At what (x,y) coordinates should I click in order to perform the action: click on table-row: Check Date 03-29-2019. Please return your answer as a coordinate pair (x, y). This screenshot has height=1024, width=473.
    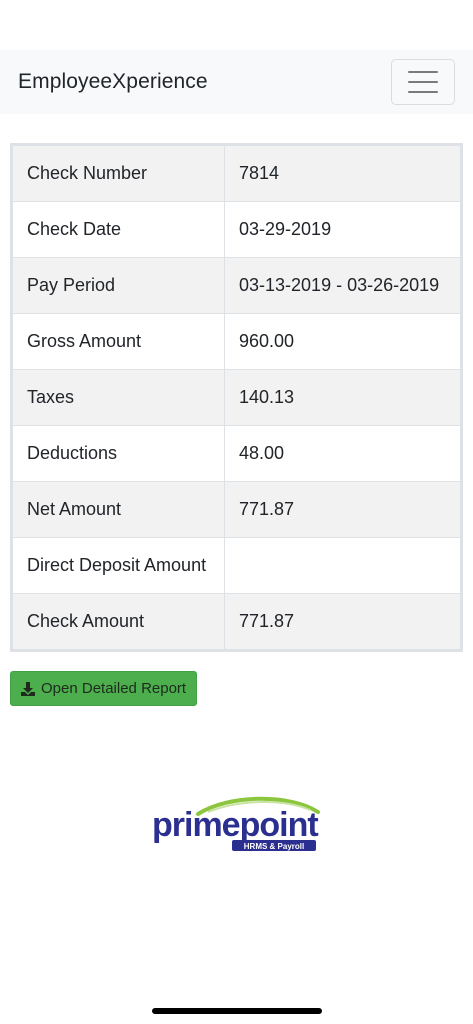
    Looking at the image, I should click on (236, 229).